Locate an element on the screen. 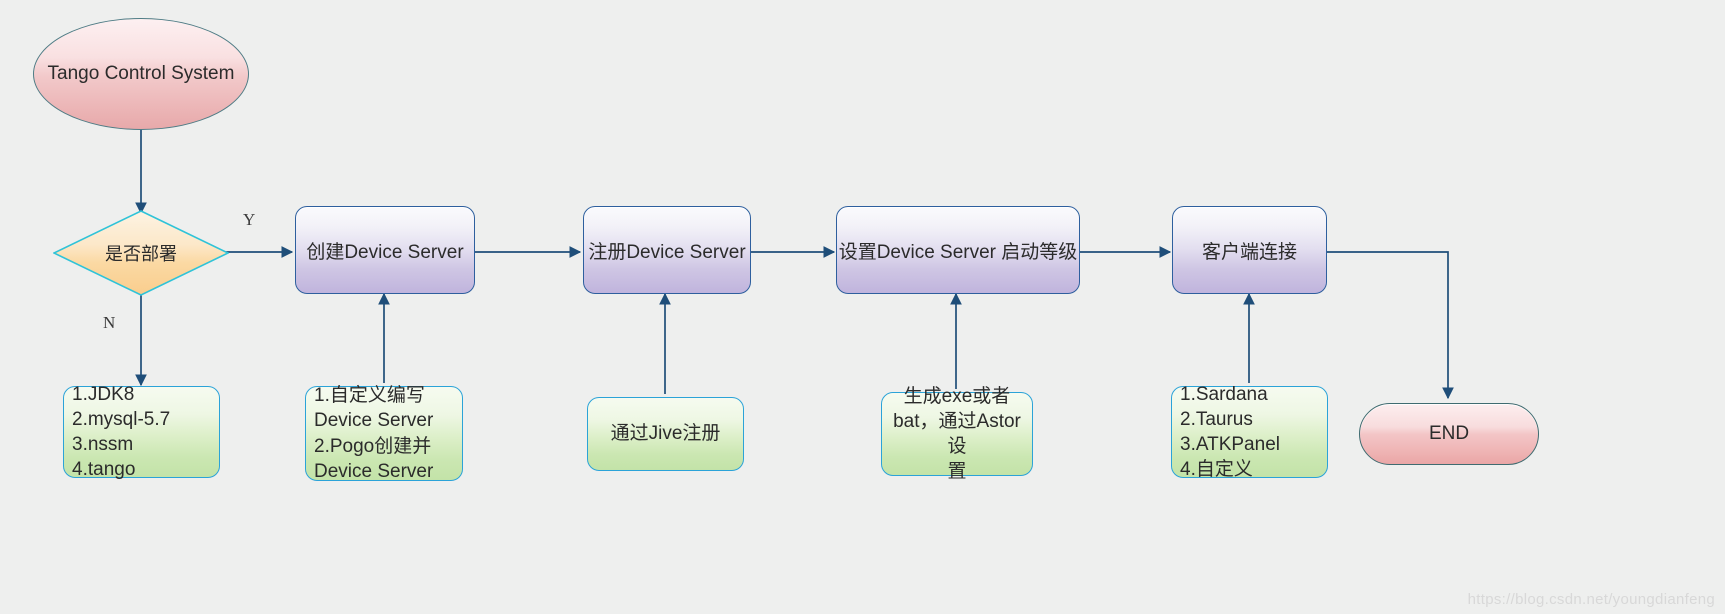 This screenshot has width=1725, height=614. decision-node: 是否部署 is located at coordinates (141, 253).